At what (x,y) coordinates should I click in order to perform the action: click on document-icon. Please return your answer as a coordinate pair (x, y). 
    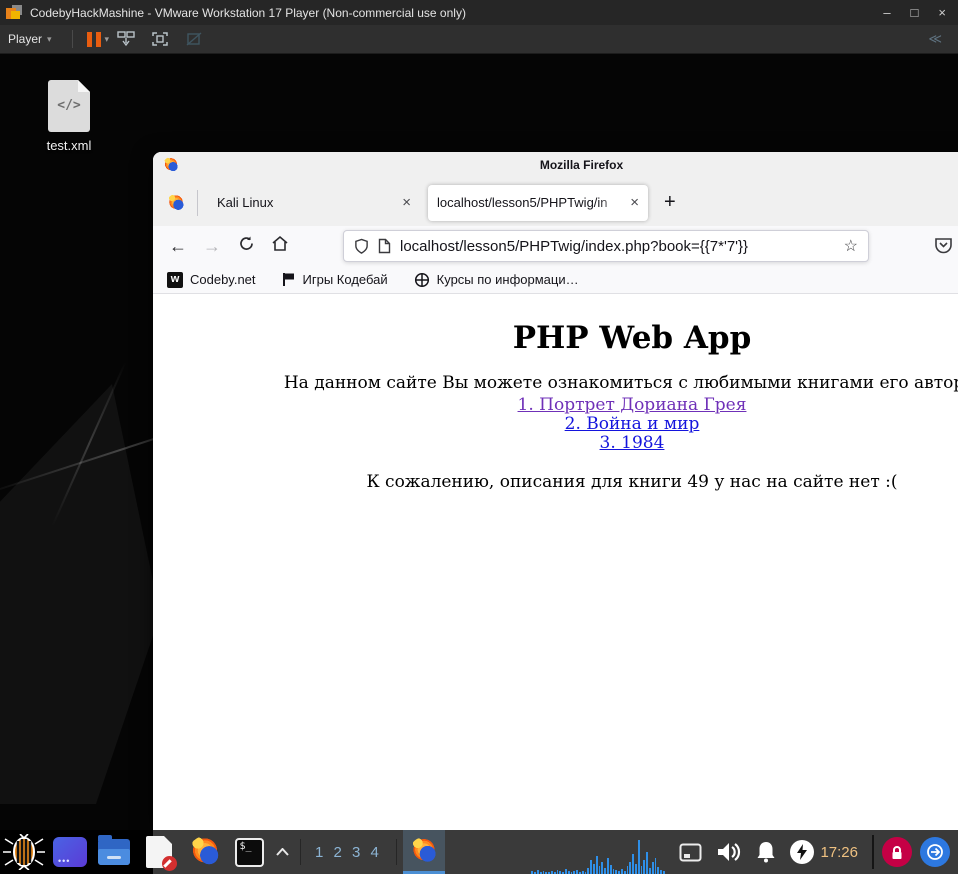
    Looking at the image, I should click on (161, 853).